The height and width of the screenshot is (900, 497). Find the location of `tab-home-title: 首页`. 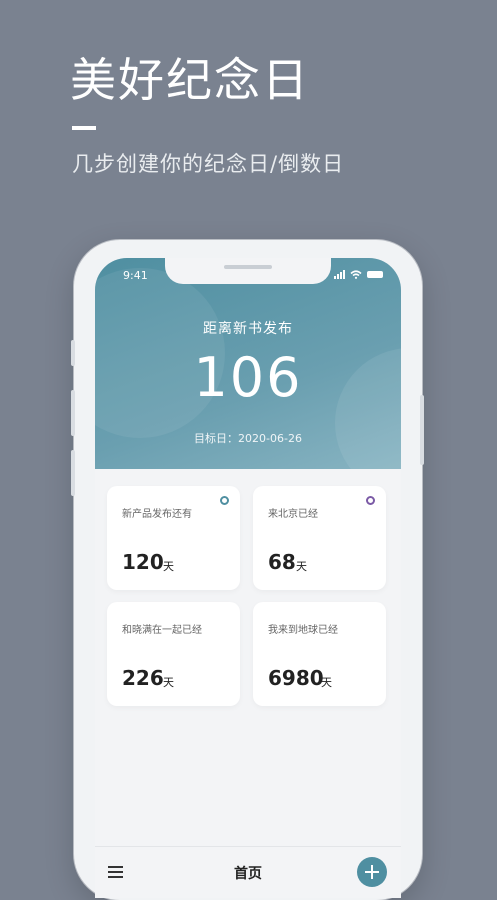

tab-home-title: 首页 is located at coordinates (248, 874).